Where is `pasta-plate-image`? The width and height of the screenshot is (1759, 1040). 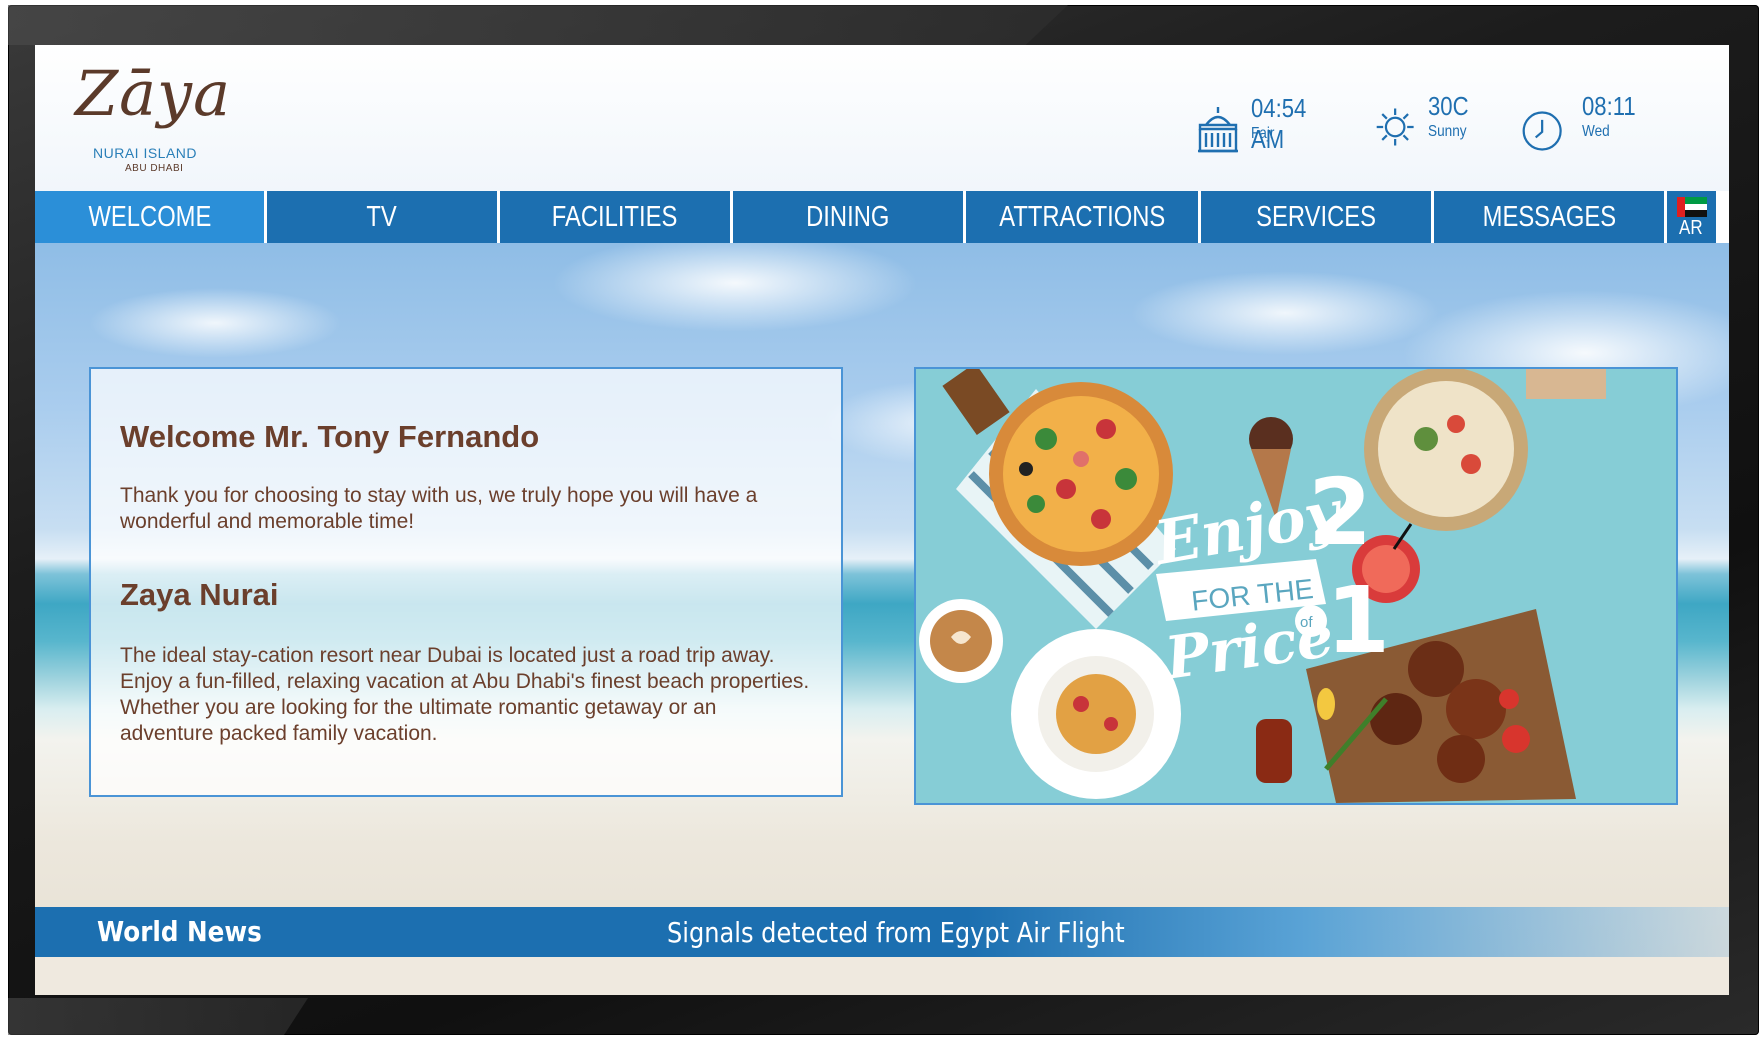
pasta-plate-image is located at coordinates (1096, 714).